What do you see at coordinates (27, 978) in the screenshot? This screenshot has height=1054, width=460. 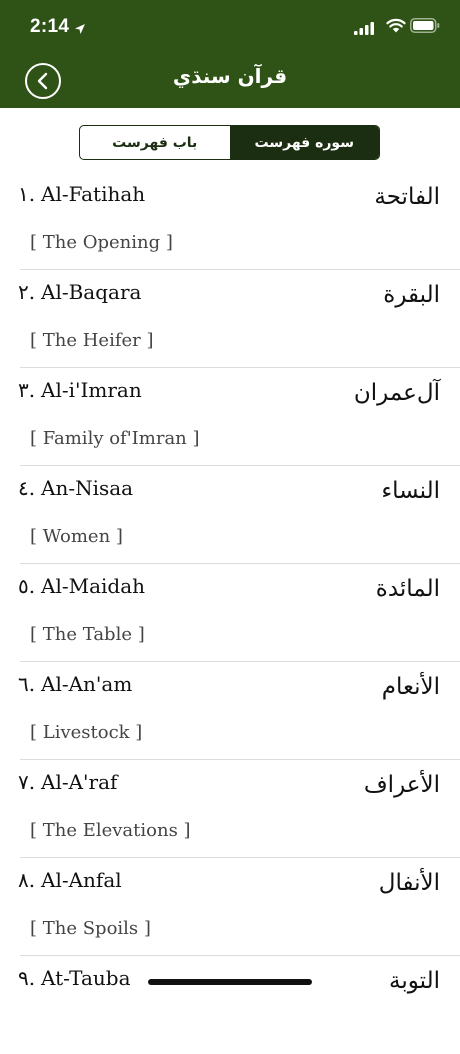 I see `surah-number: ٩.` at bounding box center [27, 978].